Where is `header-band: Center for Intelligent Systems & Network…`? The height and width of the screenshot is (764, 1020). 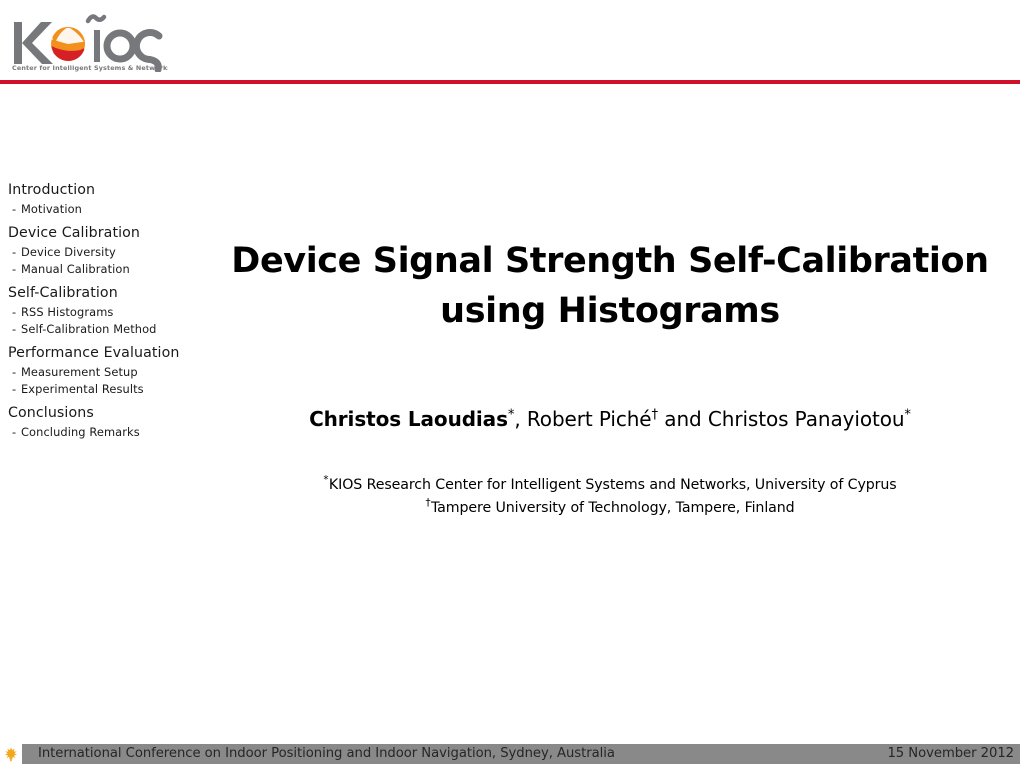
header-band: Center for Intelligent Systems & Network… is located at coordinates (510, 42).